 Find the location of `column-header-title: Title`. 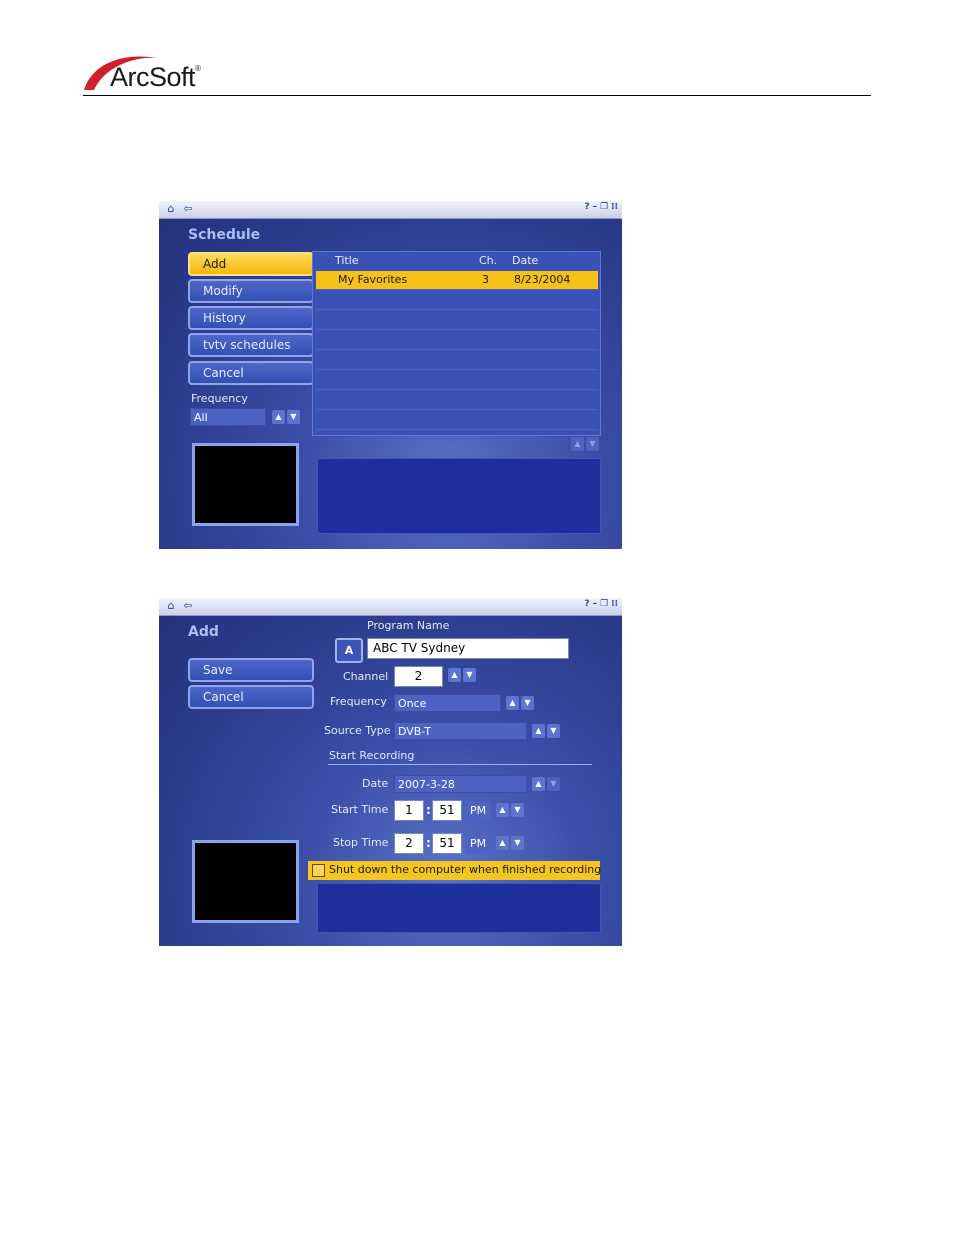

column-header-title: Title is located at coordinates (347, 260).